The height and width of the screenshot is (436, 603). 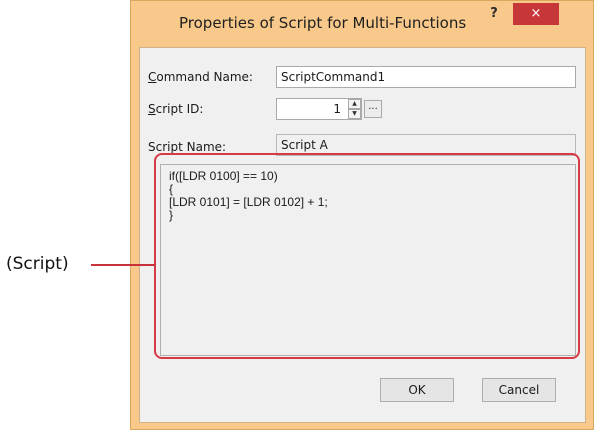 What do you see at coordinates (494, 14) in the screenshot?
I see `help-button: ?` at bounding box center [494, 14].